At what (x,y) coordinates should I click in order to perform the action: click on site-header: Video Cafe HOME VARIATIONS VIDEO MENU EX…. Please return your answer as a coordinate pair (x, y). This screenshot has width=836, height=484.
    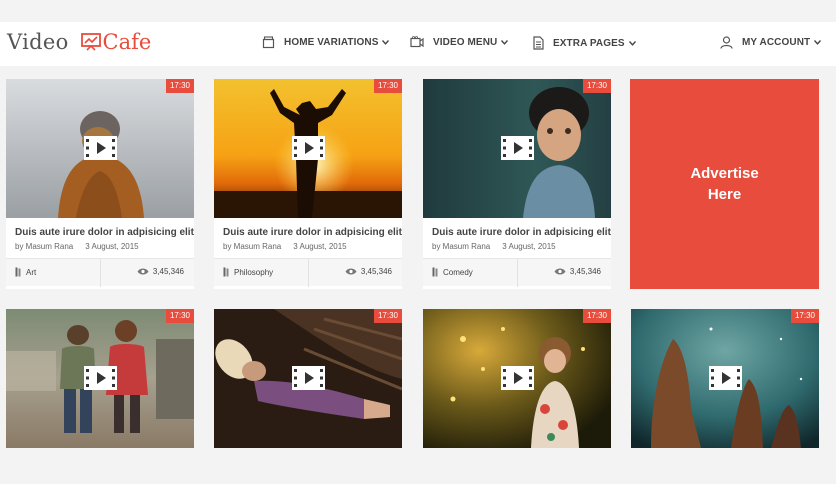
    Looking at the image, I should click on (418, 44).